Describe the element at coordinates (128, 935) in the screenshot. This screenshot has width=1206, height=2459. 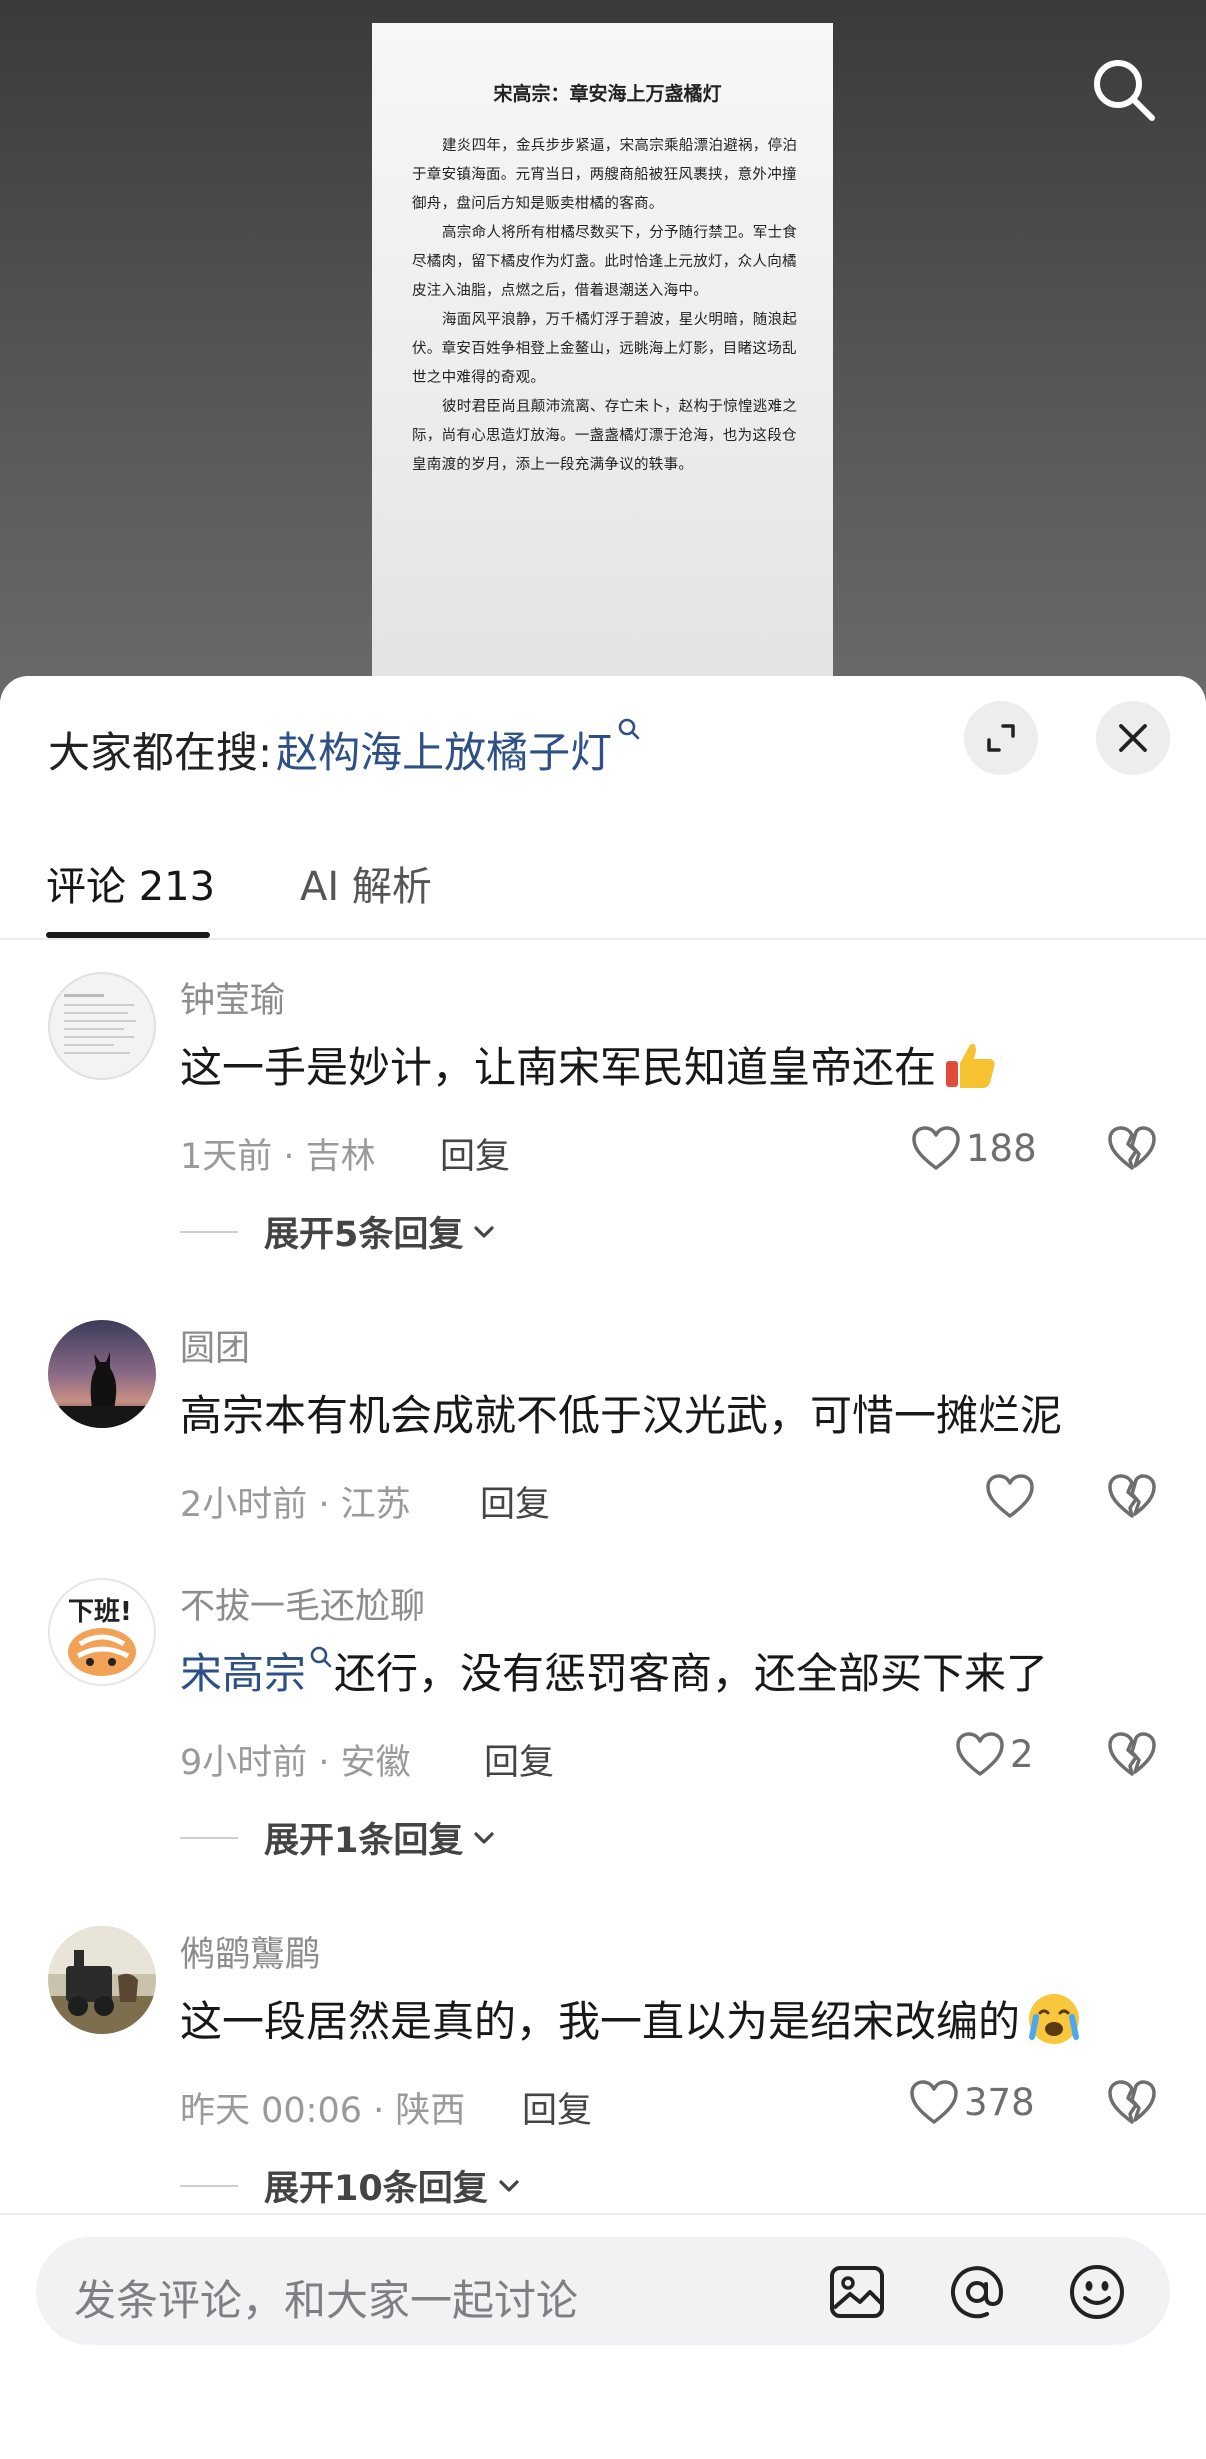
I see `tab-active-indicator` at that location.